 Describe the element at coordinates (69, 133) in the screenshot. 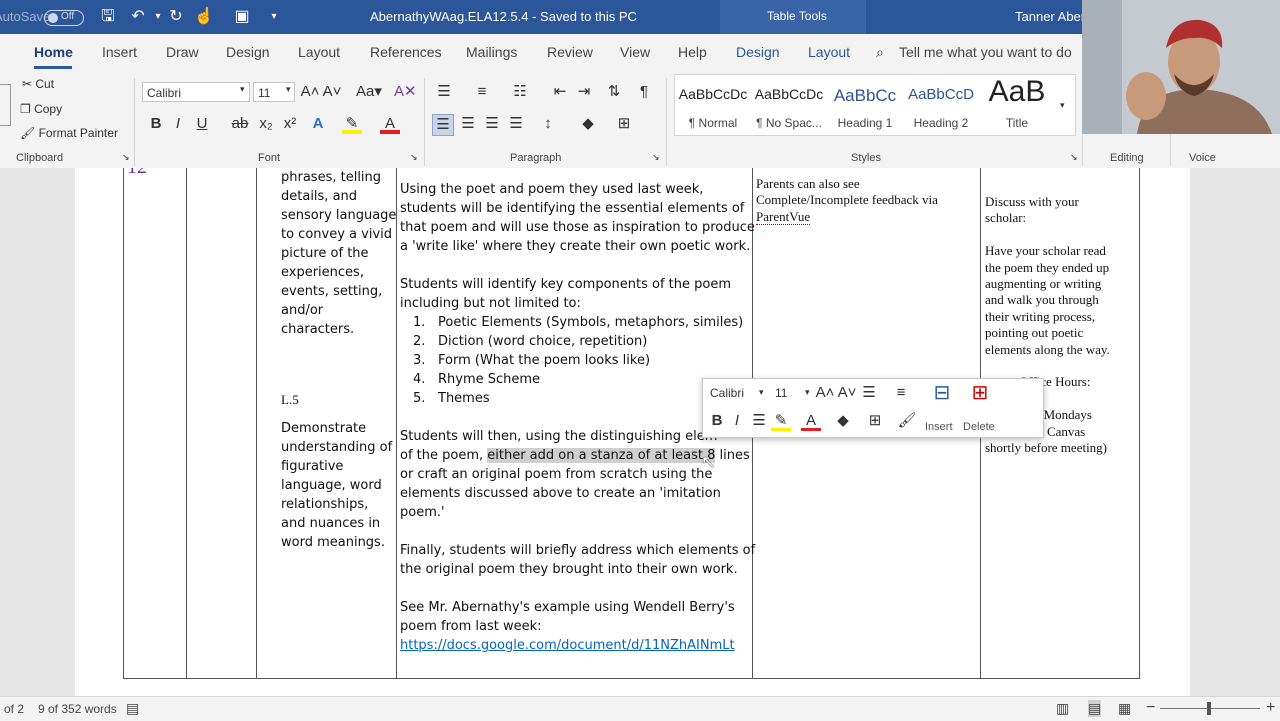

I see `format-painter-button: 🖌 Format Painter` at that location.